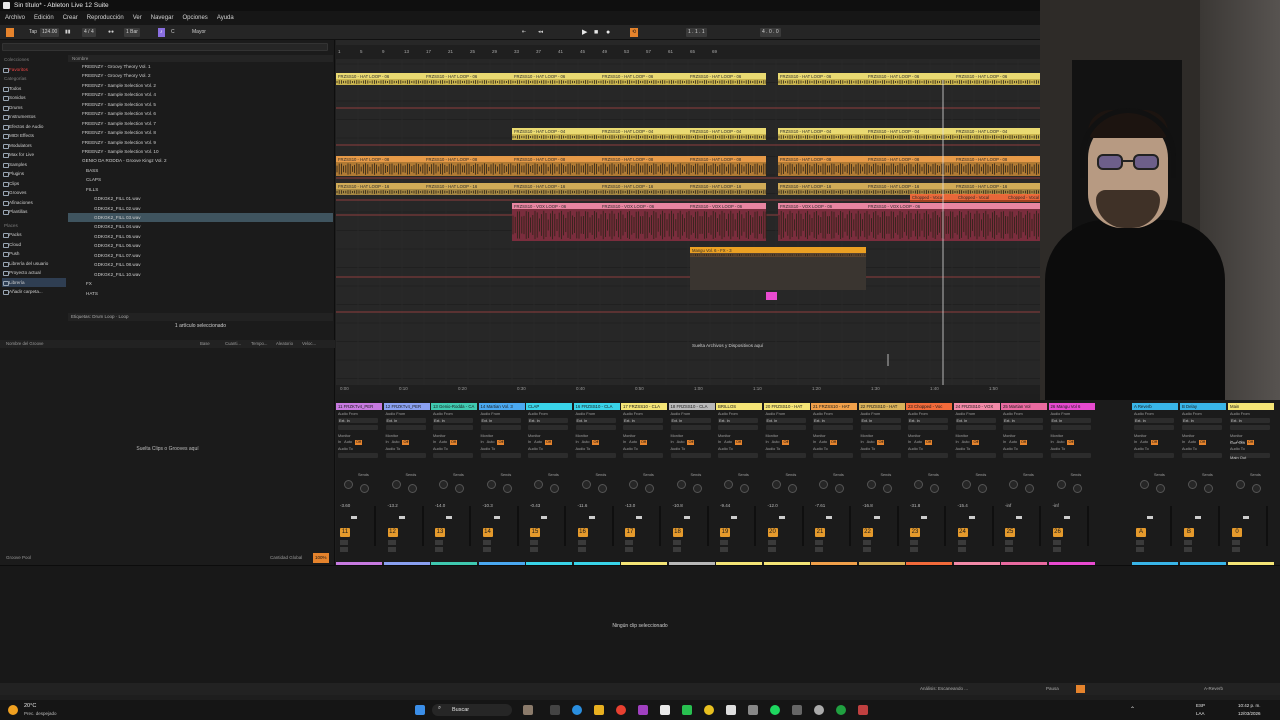 This screenshot has width=1280, height=720. I want to click on global-amount-value: 100%, so click(321, 558).